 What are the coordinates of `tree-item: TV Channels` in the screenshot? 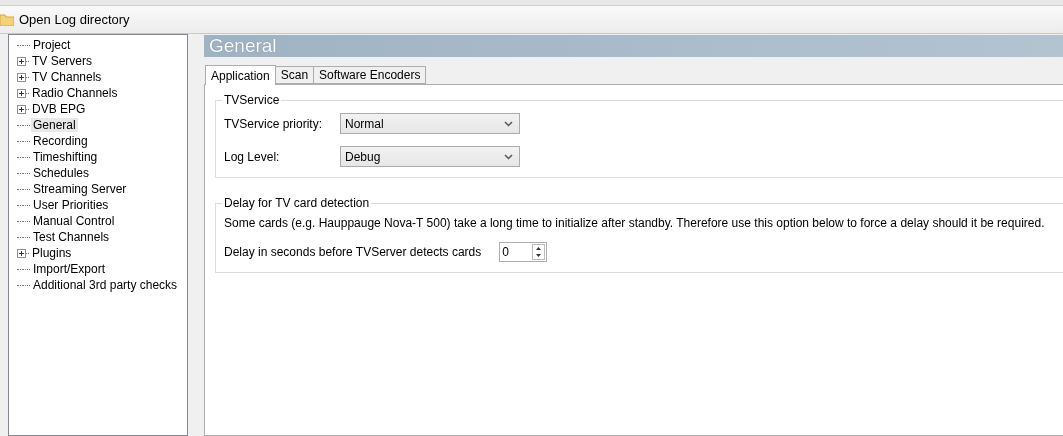 It's located at (67, 77).